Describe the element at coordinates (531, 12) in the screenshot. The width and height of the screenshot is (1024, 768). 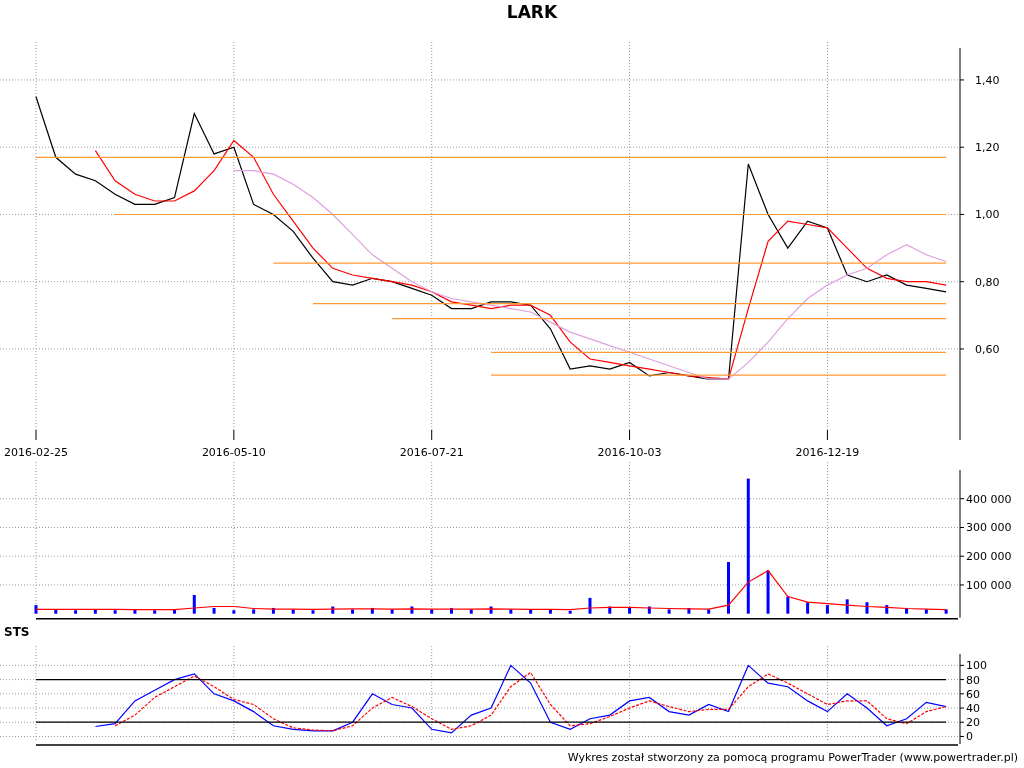
I see `chart-title: LARK` at that location.